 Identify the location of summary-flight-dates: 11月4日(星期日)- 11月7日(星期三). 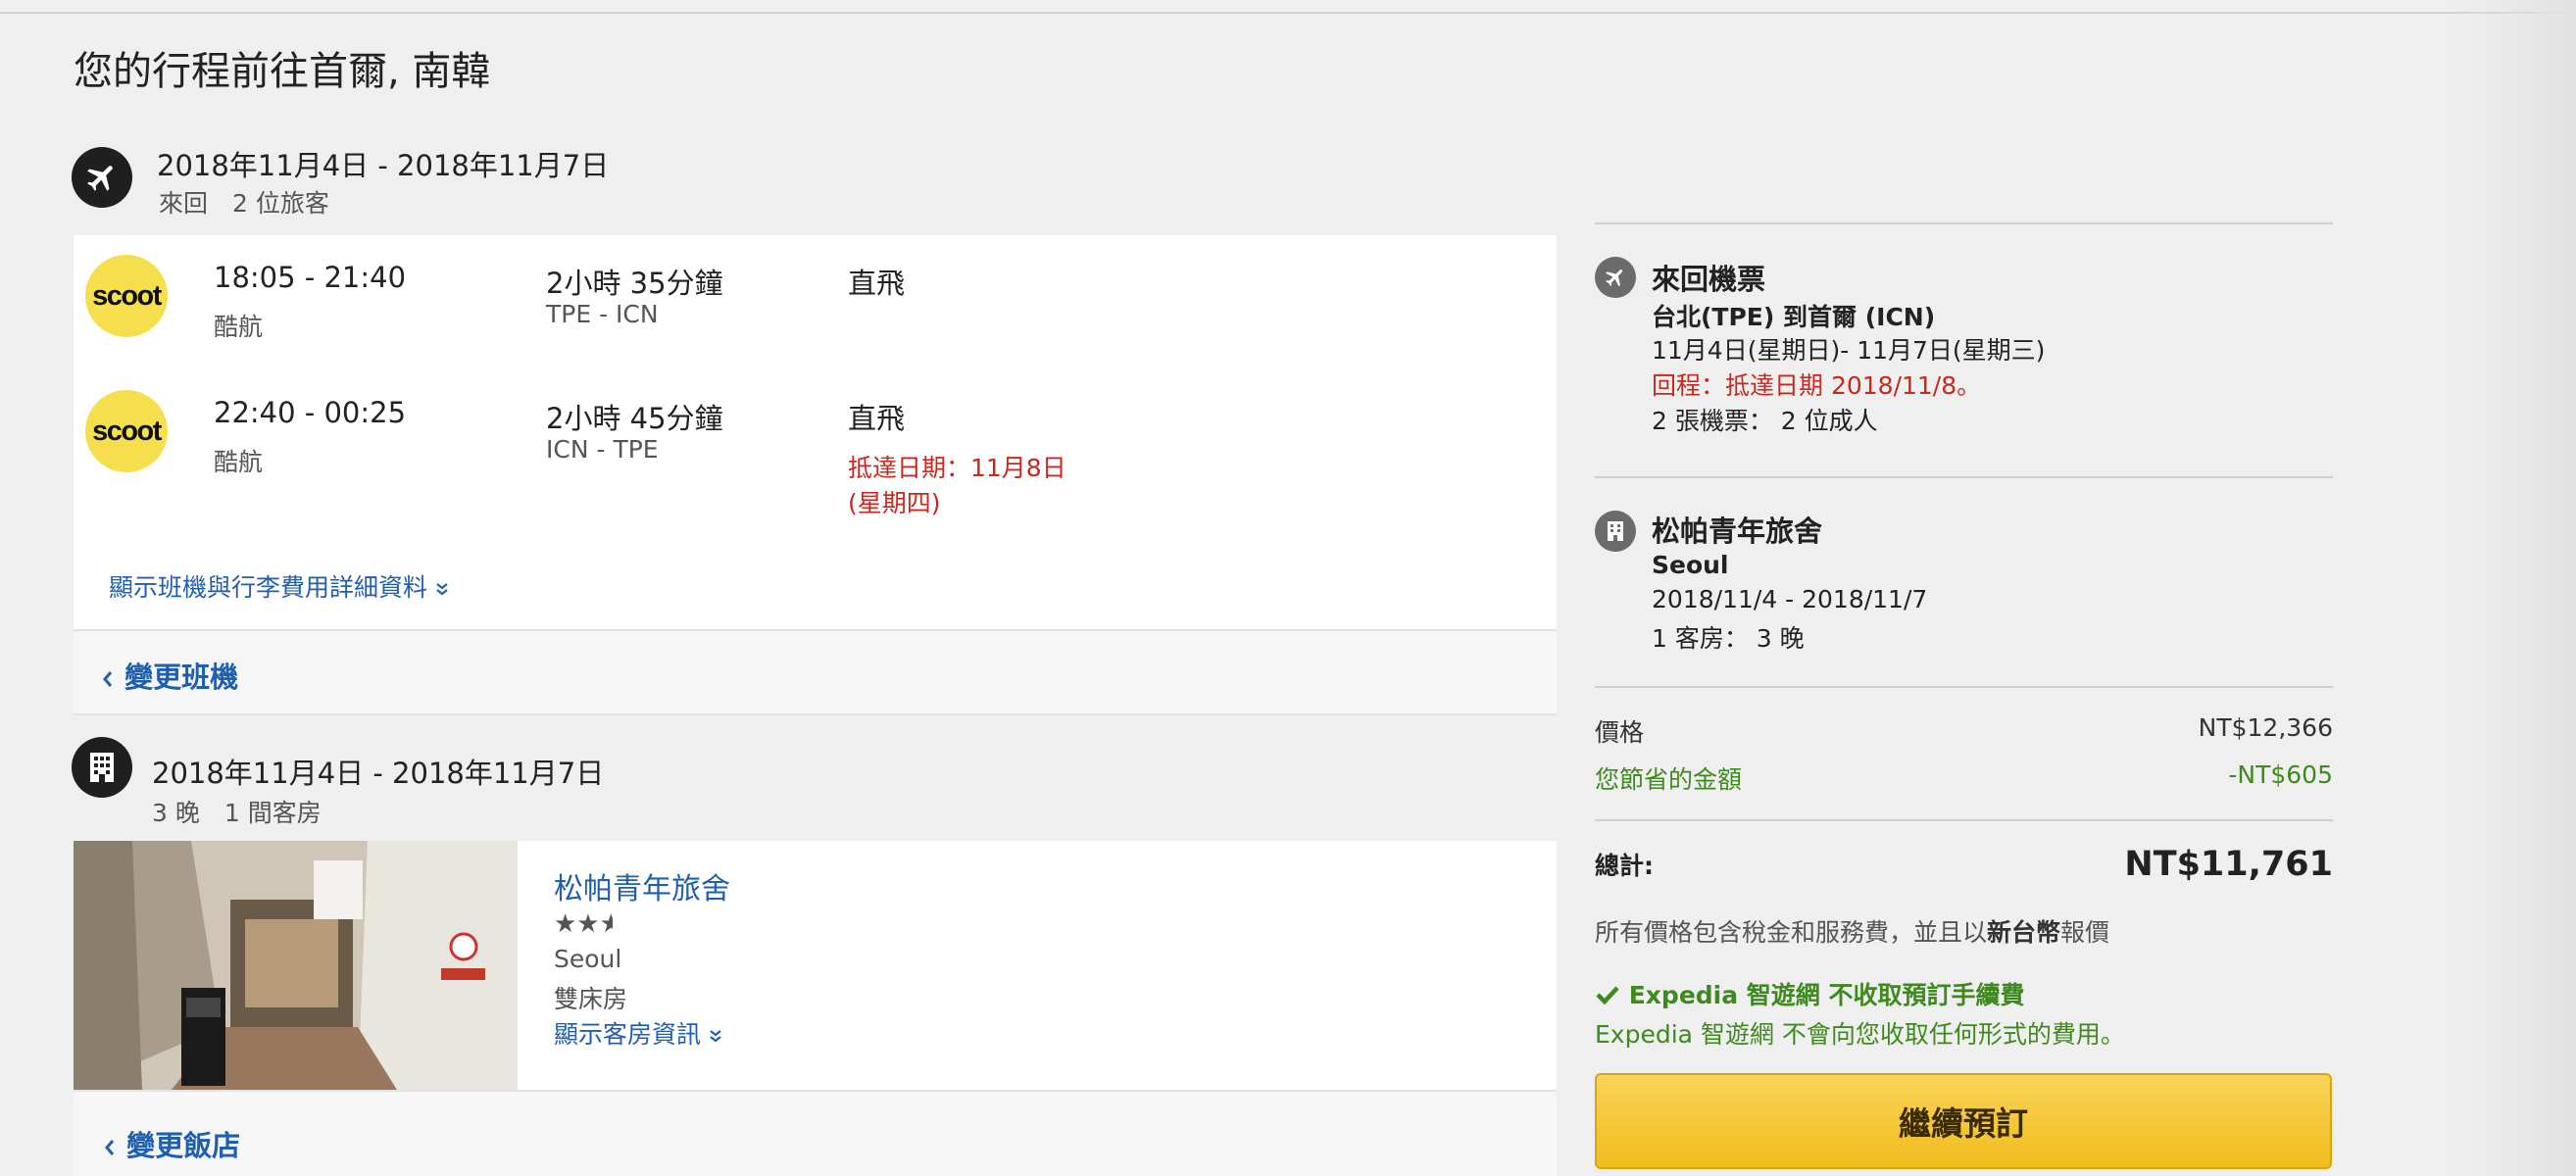
(1849, 350).